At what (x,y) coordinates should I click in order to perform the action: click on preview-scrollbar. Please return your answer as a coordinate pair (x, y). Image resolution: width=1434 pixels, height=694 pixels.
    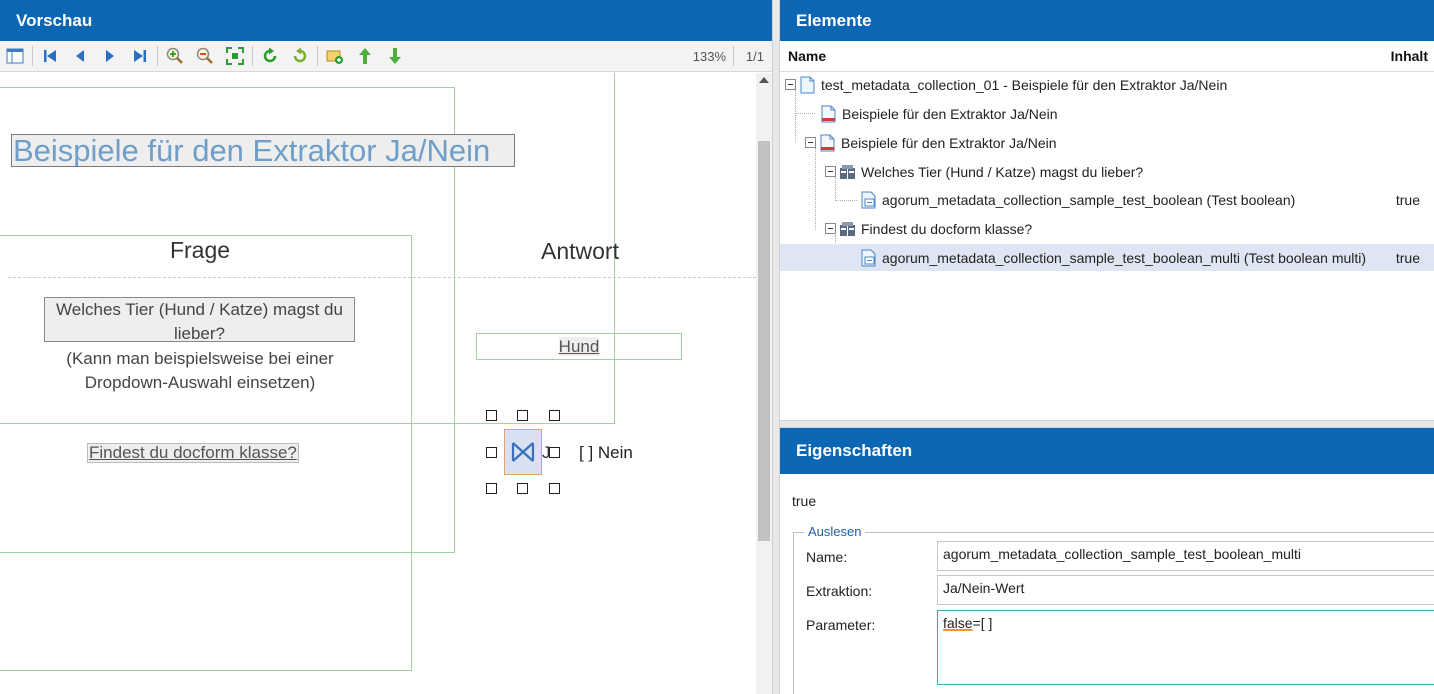
    Looking at the image, I should click on (764, 383).